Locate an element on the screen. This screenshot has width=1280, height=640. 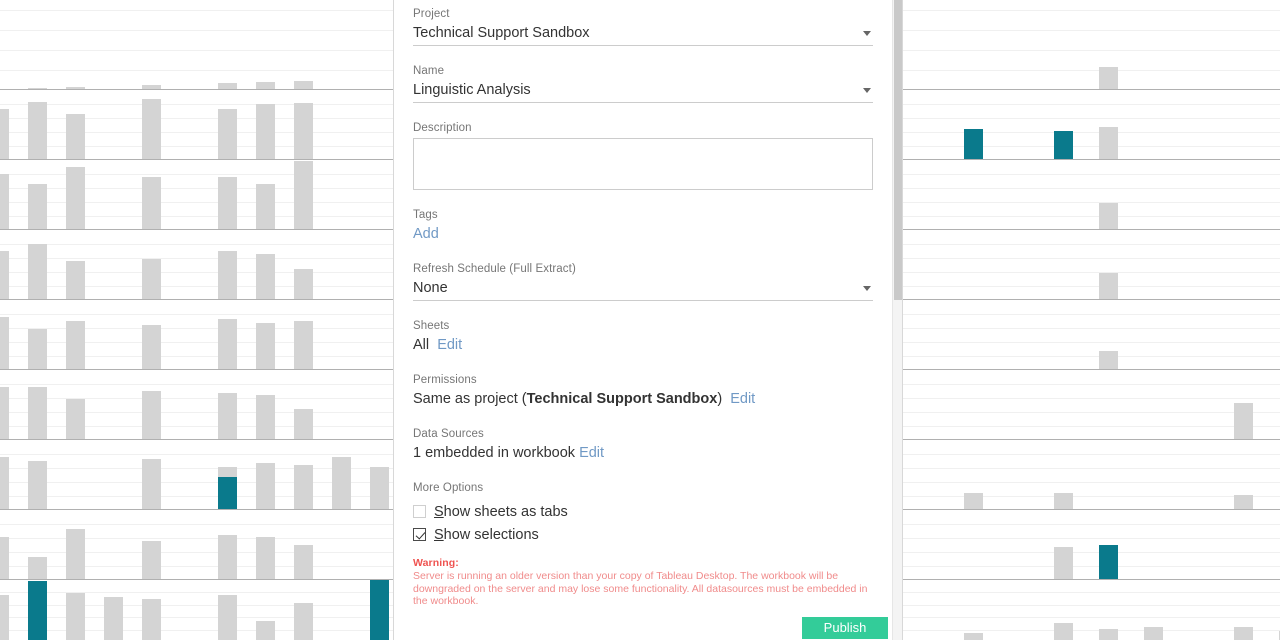
data-sources-edit-link: Edit is located at coordinates (591, 453).